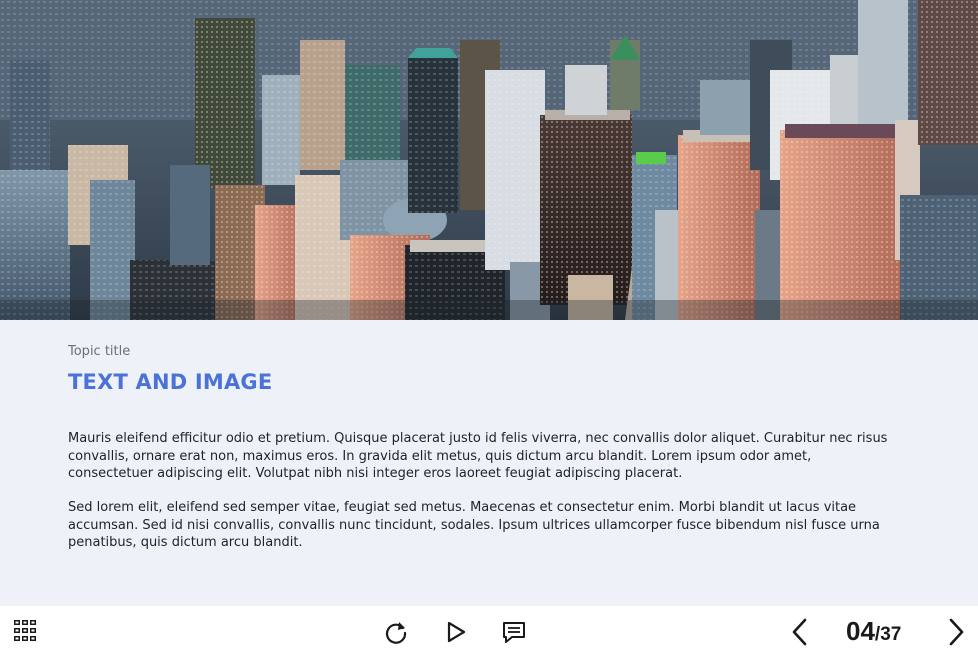 The width and height of the screenshot is (978, 656). I want to click on play-icon, so click(456, 632).